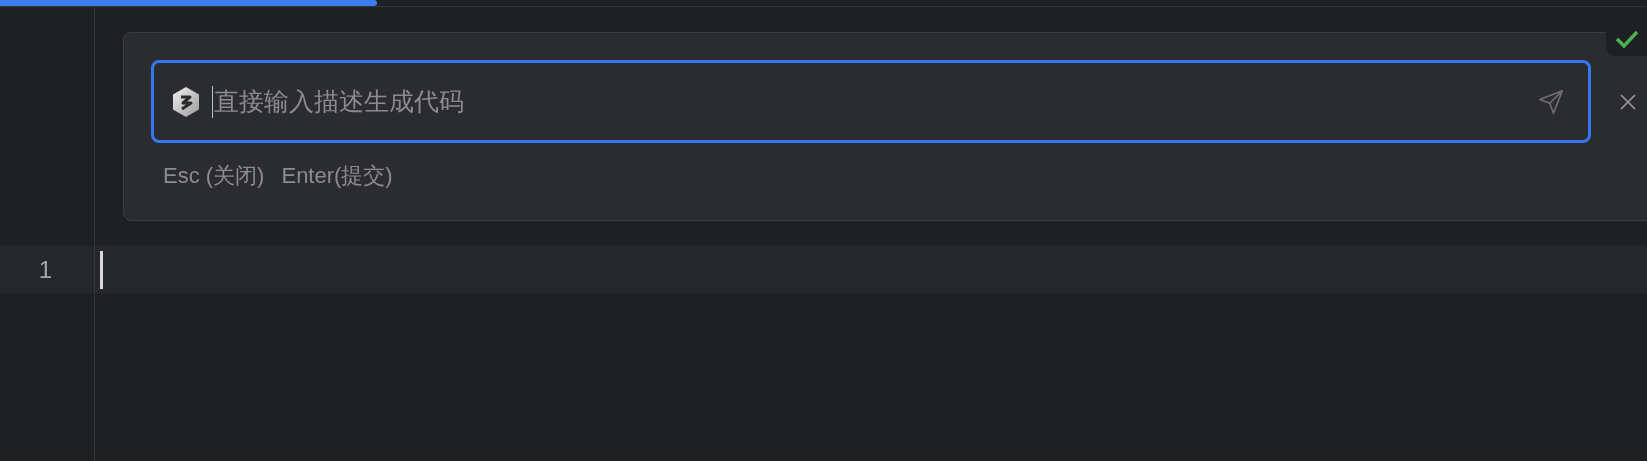  Describe the element at coordinates (186, 101) in the screenshot. I see `logo-icon` at that location.